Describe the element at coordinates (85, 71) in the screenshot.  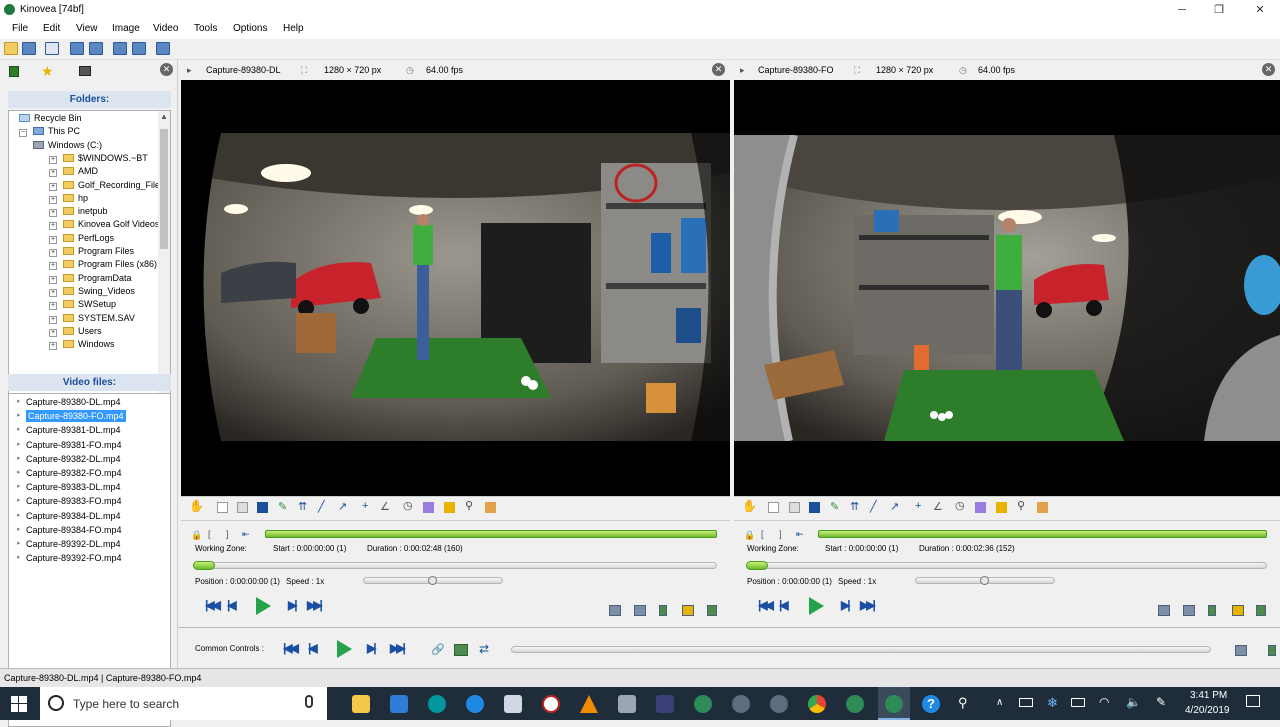
I see `camera-tab-icon` at that location.